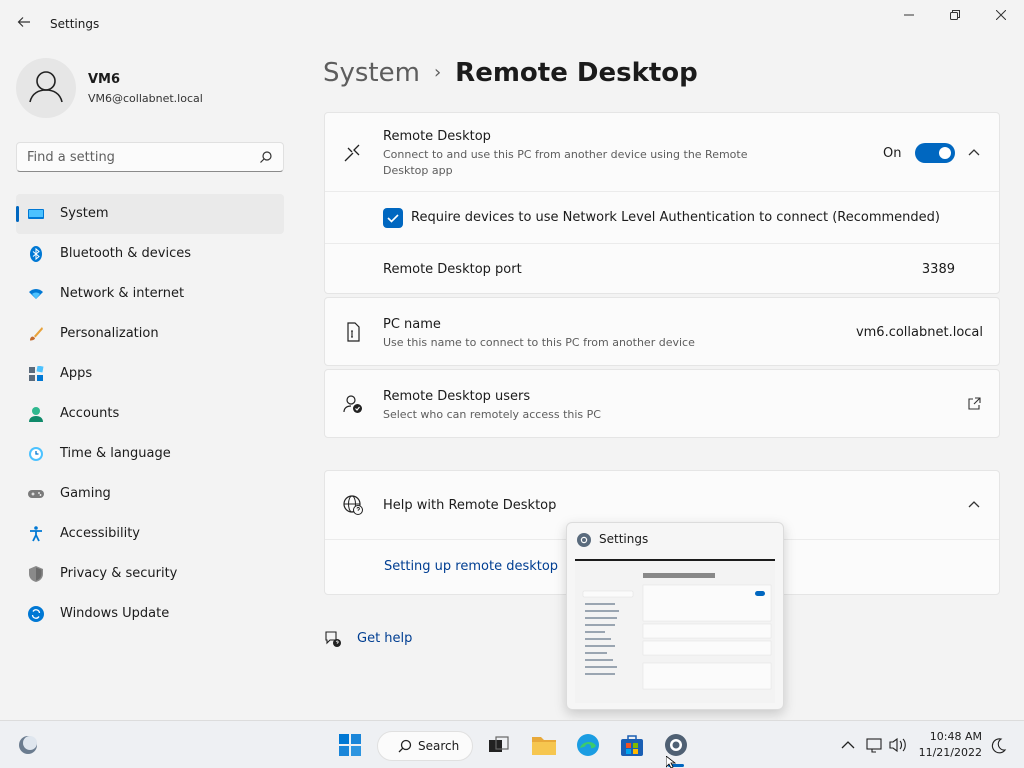  What do you see at coordinates (352, 153) in the screenshot?
I see `remote-desktop-icon` at bounding box center [352, 153].